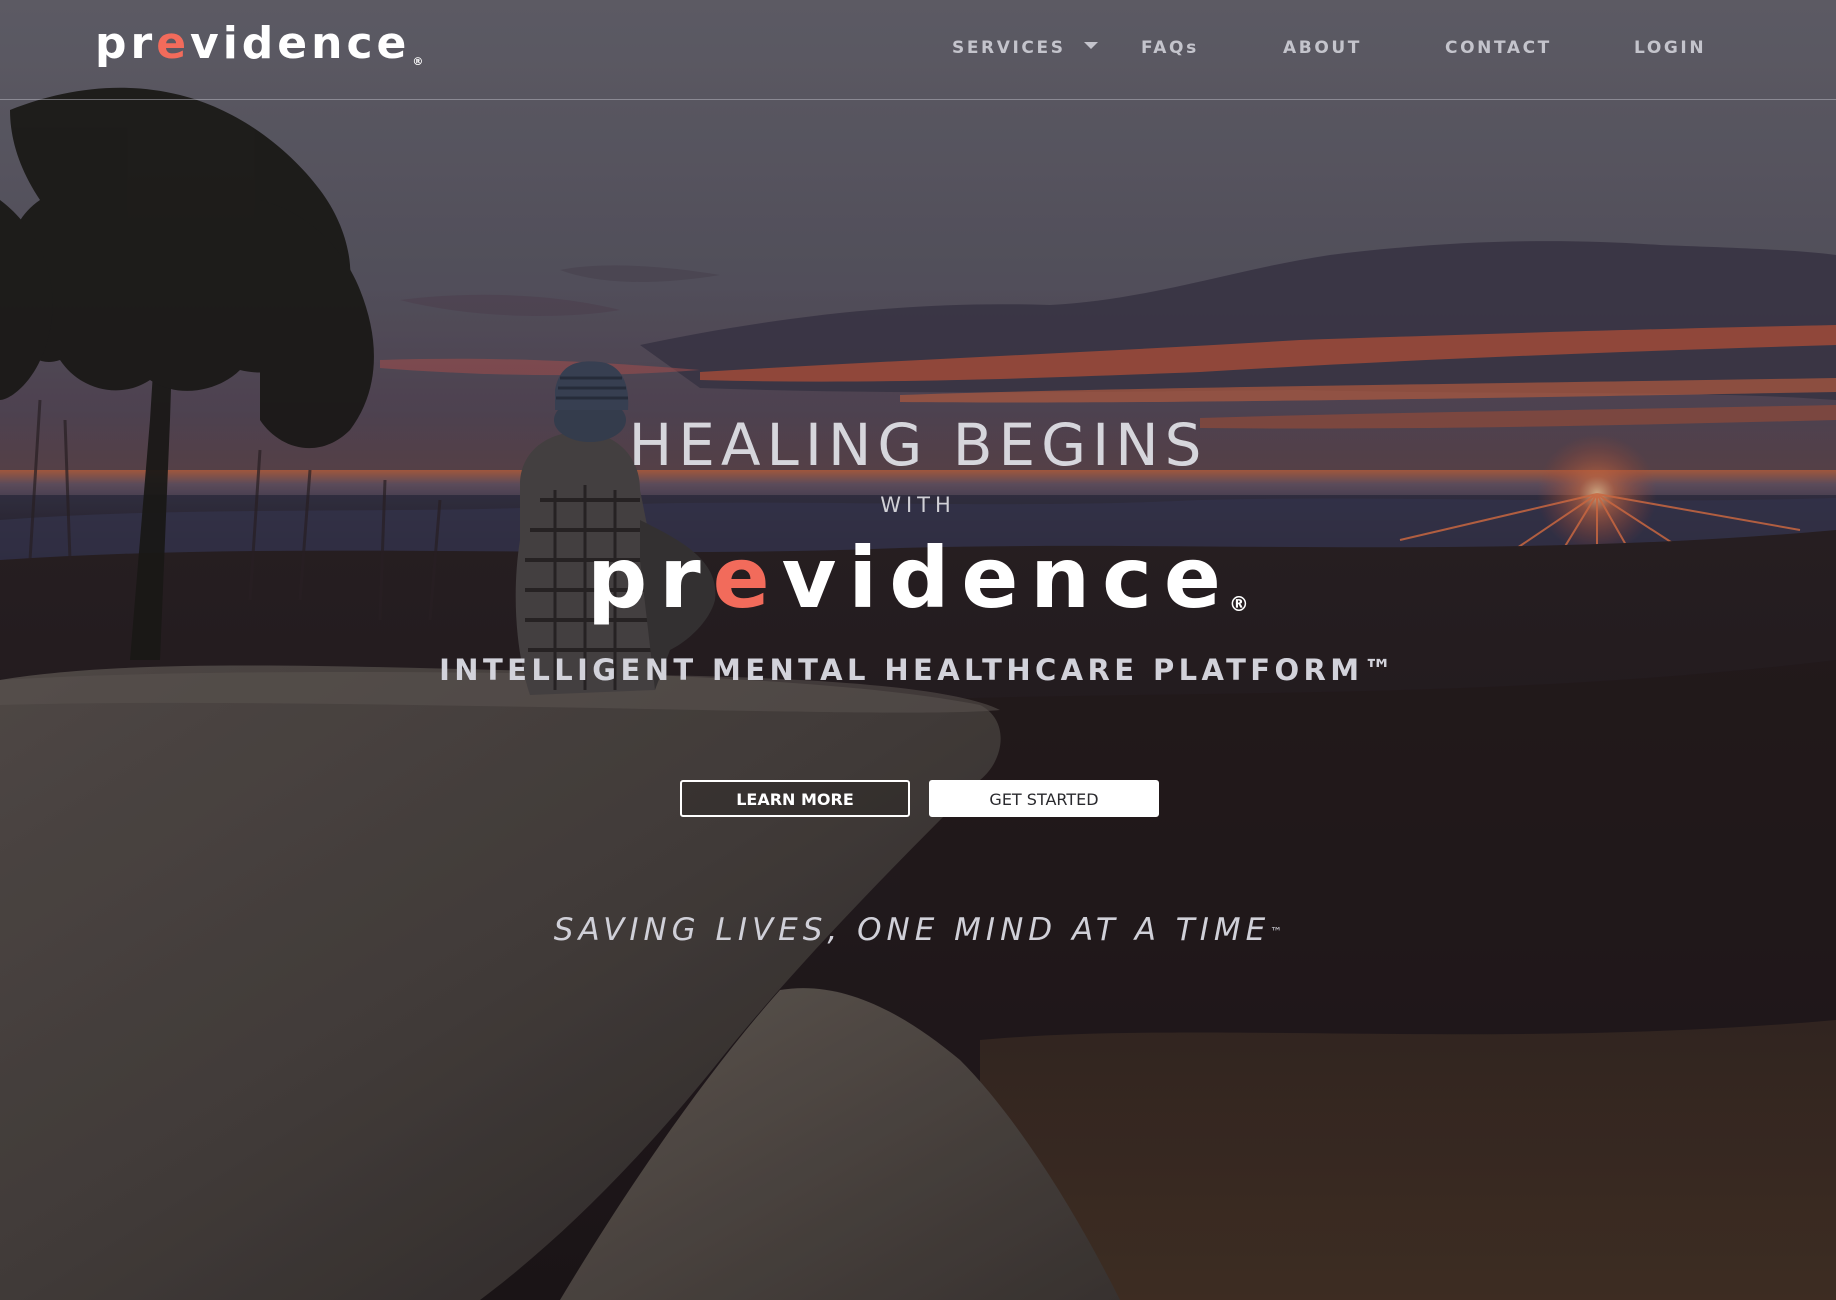 Image resolution: width=1836 pixels, height=1300 pixels. I want to click on nav-item-about: ABOUT, so click(1322, 48).